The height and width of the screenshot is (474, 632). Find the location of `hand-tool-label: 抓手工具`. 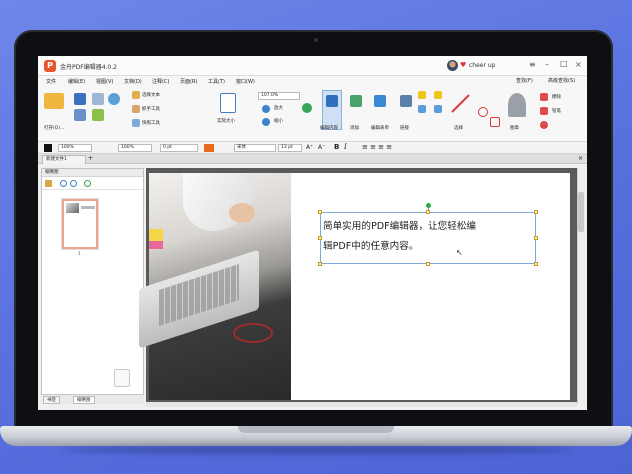

hand-tool-label: 抓手工具 is located at coordinates (151, 109).